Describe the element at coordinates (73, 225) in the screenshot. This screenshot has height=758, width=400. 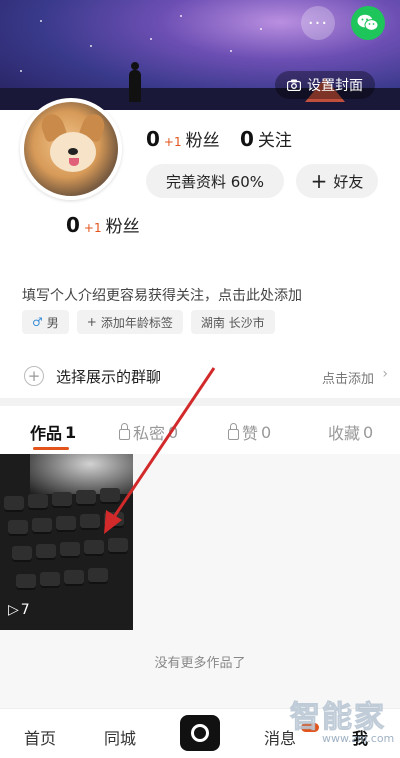
I see `fans2-count: 0` at that location.